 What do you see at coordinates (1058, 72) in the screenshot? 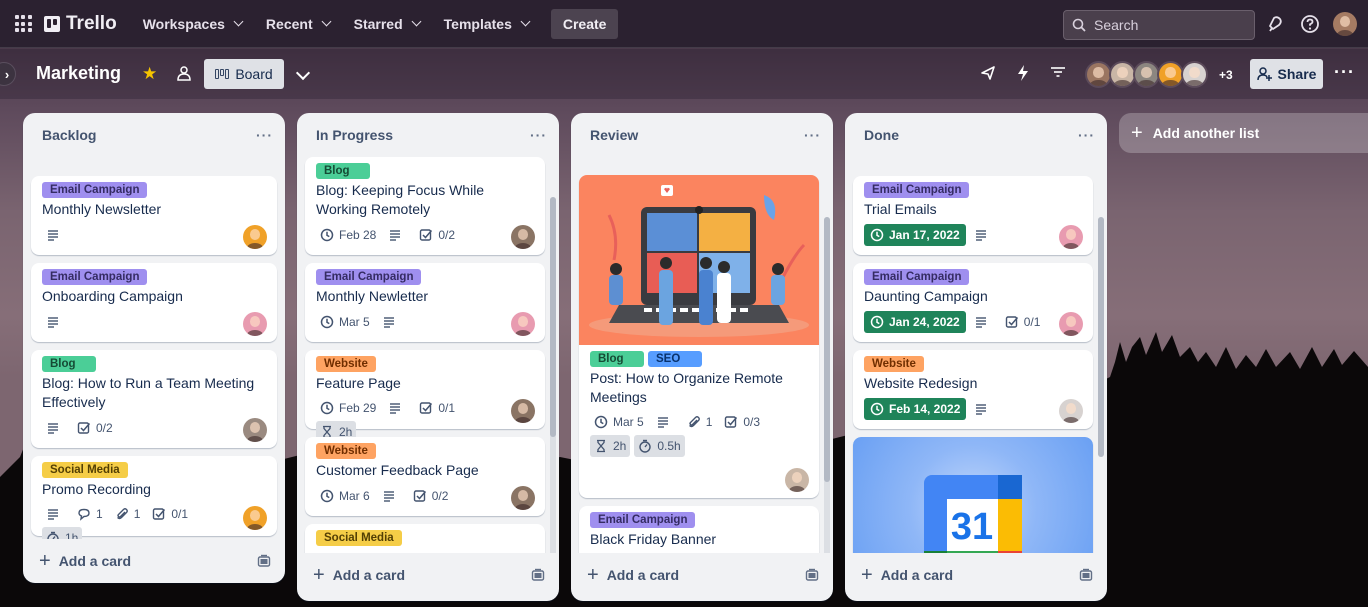
I see `filter-icon` at bounding box center [1058, 72].